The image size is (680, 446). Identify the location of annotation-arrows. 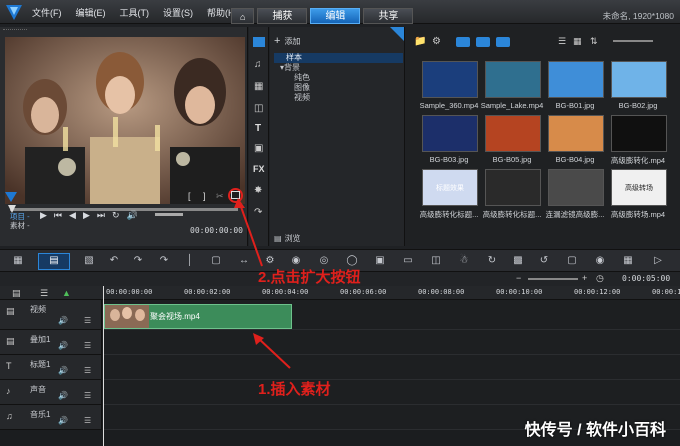
(262, 283).